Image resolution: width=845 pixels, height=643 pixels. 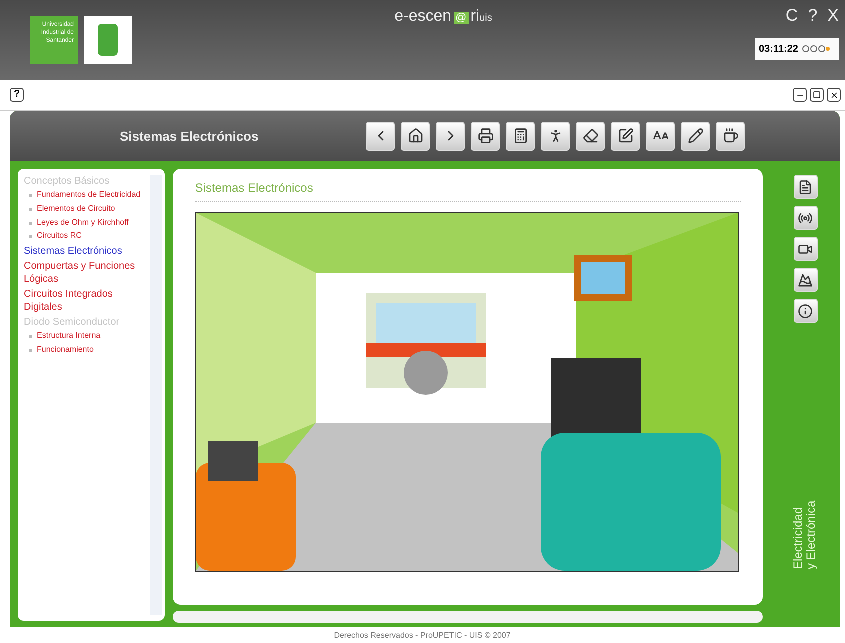 I want to click on calculator-button, so click(x=520, y=136).